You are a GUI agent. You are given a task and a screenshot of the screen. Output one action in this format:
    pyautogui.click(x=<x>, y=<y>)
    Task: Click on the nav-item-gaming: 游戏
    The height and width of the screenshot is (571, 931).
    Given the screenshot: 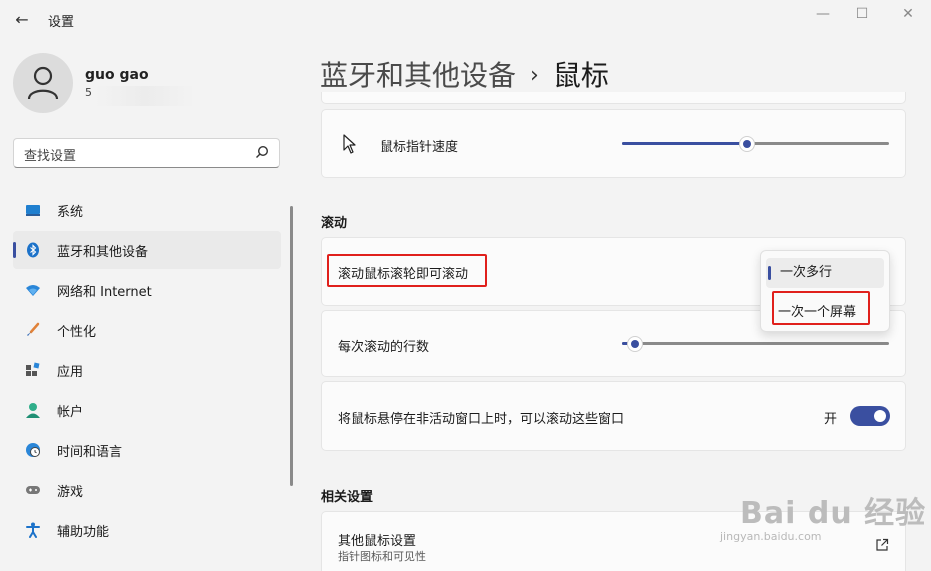 What is the action you would take?
    pyautogui.click(x=147, y=490)
    